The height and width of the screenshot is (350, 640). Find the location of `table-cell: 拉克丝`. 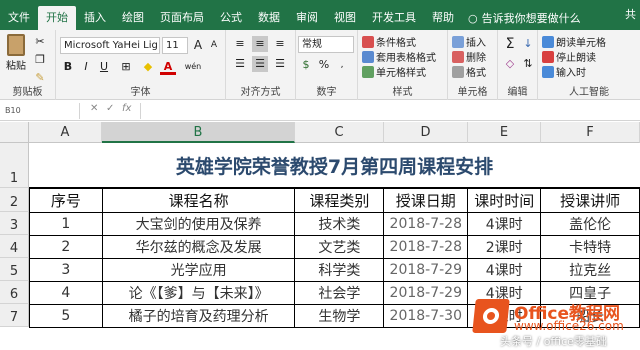

table-cell: 拉克丝 is located at coordinates (590, 270).